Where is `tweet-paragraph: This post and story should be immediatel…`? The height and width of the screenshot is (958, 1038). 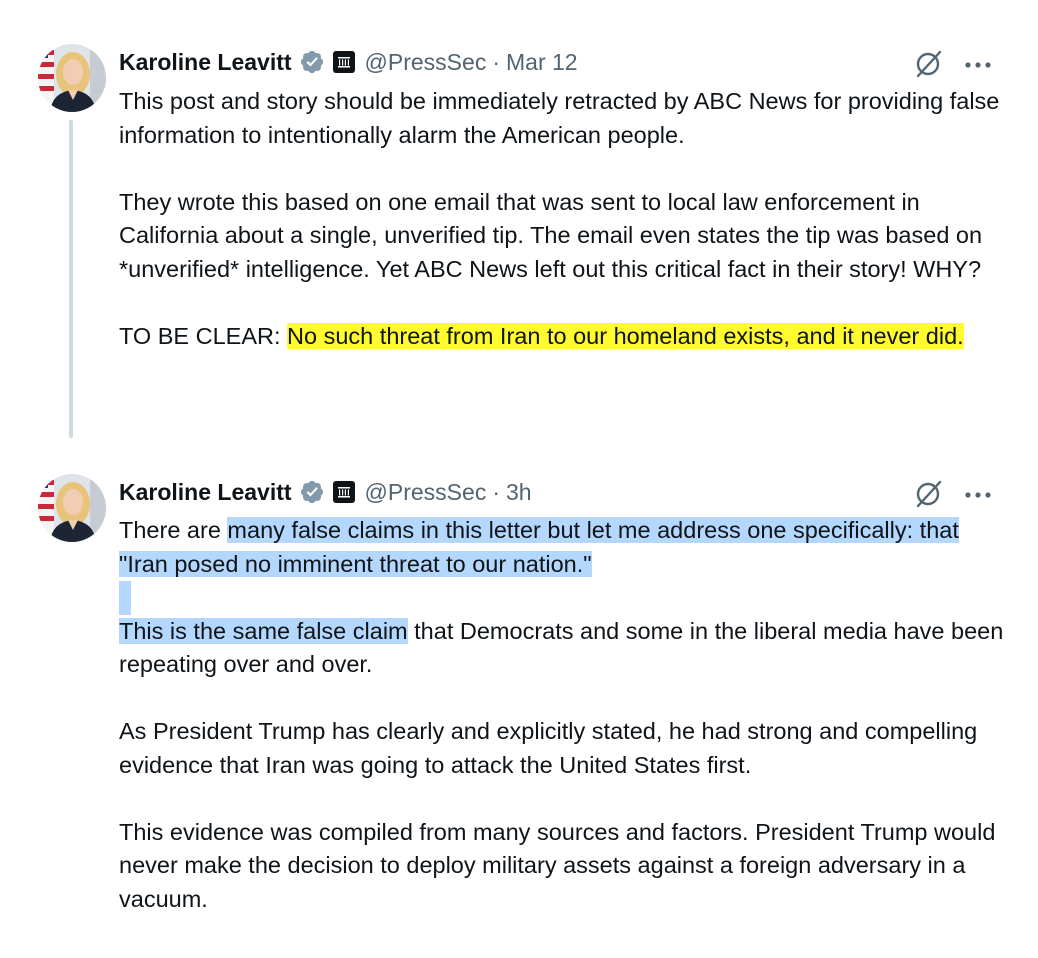 tweet-paragraph: This post and story should be immediatel… is located at coordinates (559, 118).